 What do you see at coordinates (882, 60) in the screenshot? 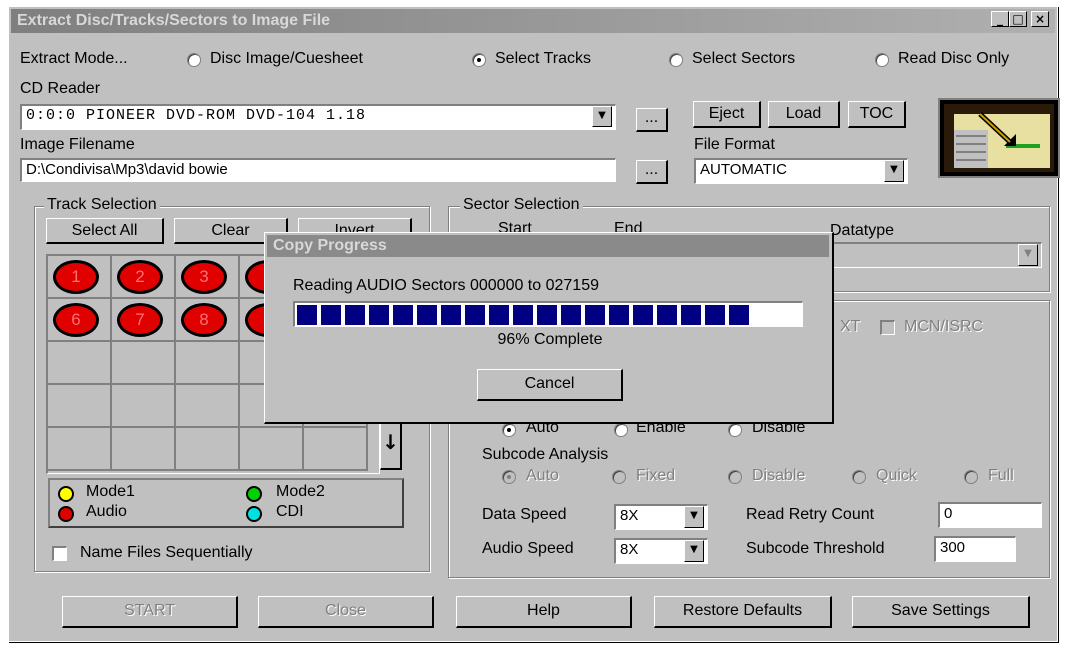
I see `radio-read-disc-only` at bounding box center [882, 60].